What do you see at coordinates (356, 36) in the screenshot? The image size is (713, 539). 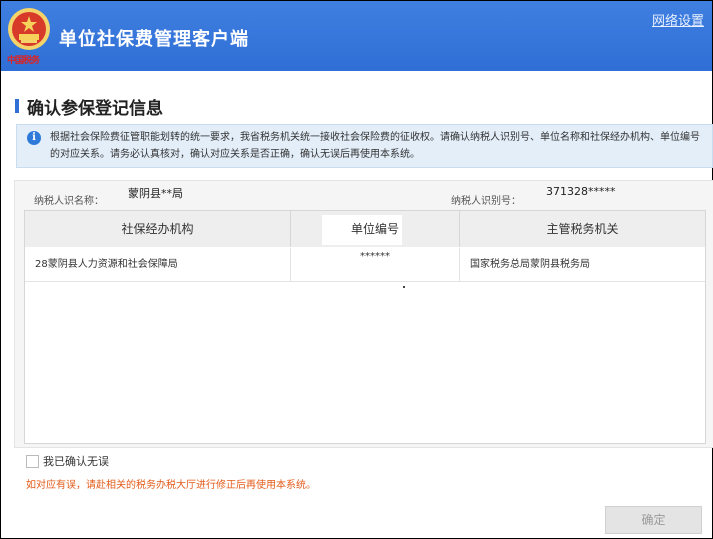 I see `app-header: 中国税务 单位社保费管理客户端 网络设置` at bounding box center [356, 36].